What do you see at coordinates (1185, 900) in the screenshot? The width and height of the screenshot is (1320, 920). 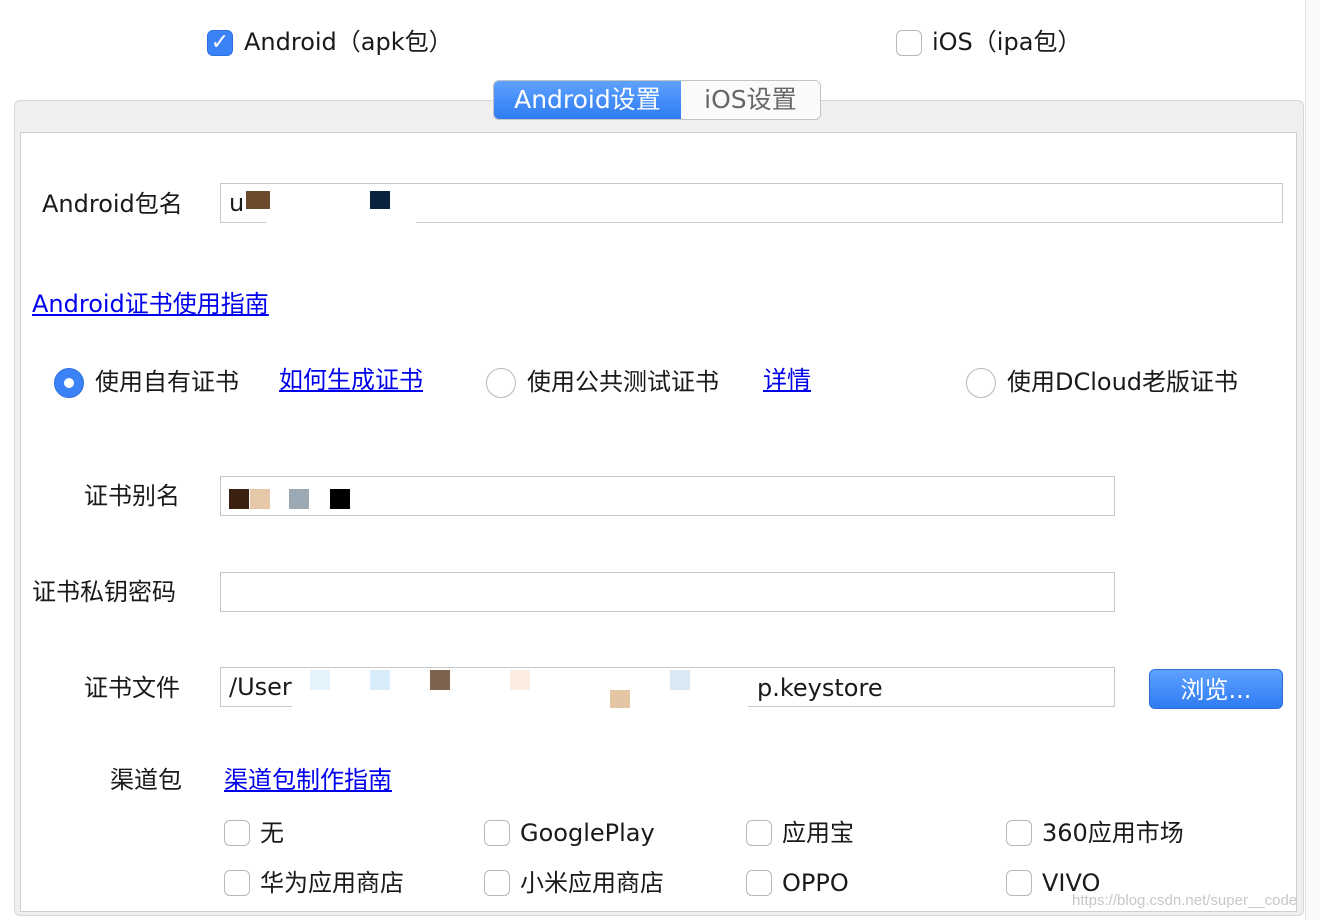 I see `watermark-text: https://blog.csdn.net/super__code` at bounding box center [1185, 900].